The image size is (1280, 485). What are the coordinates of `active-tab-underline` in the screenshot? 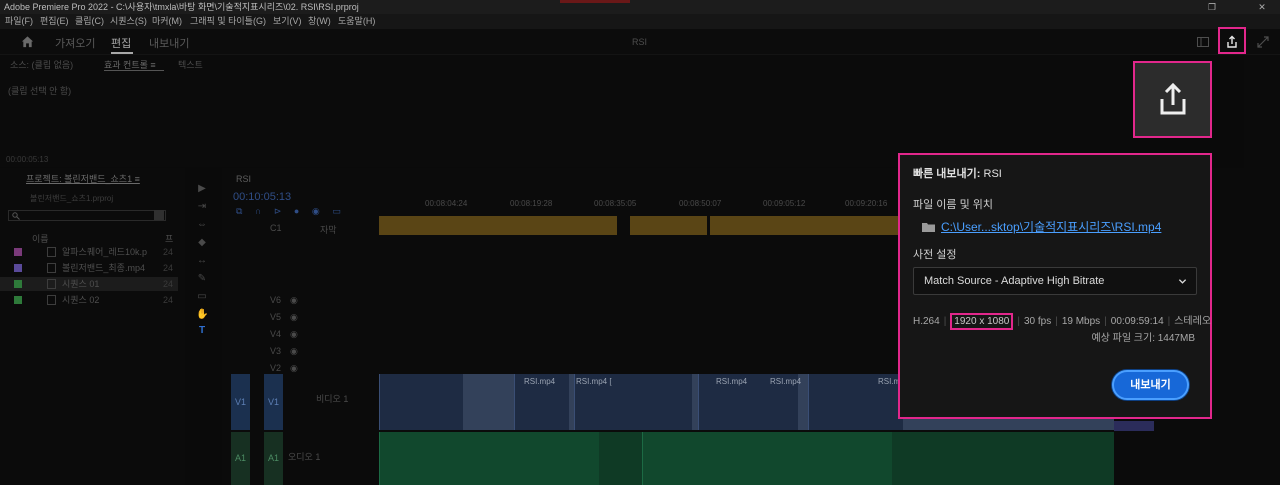 It's located at (122, 53).